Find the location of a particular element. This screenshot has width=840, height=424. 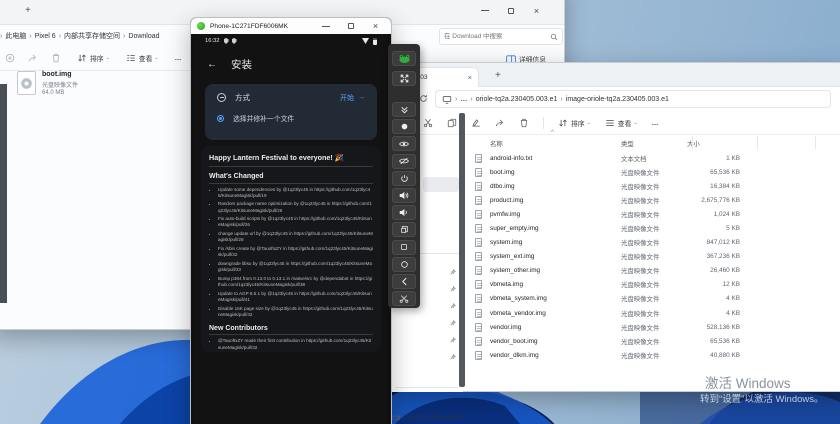

boot-img-tile: boot.img 光盘映像文件 64.0 MB is located at coordinates (97, 88).